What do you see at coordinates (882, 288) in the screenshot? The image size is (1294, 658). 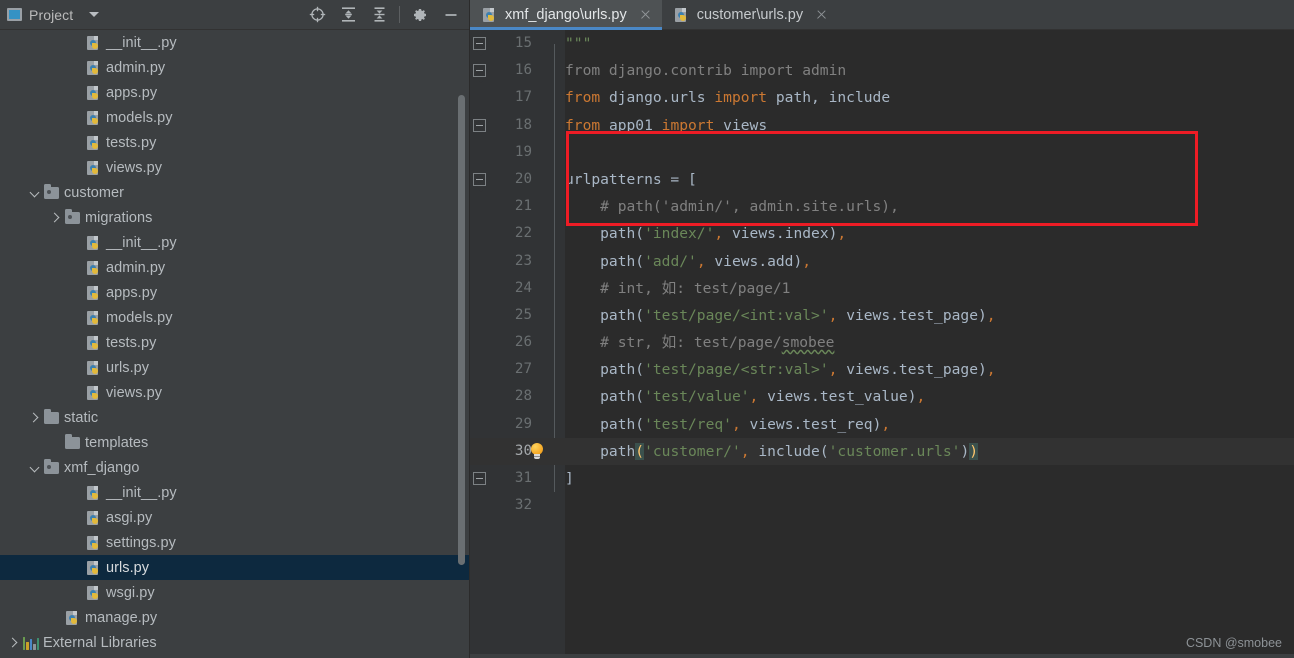 I see `code-line-24: 24 # int, 如: test/page/1` at bounding box center [882, 288].